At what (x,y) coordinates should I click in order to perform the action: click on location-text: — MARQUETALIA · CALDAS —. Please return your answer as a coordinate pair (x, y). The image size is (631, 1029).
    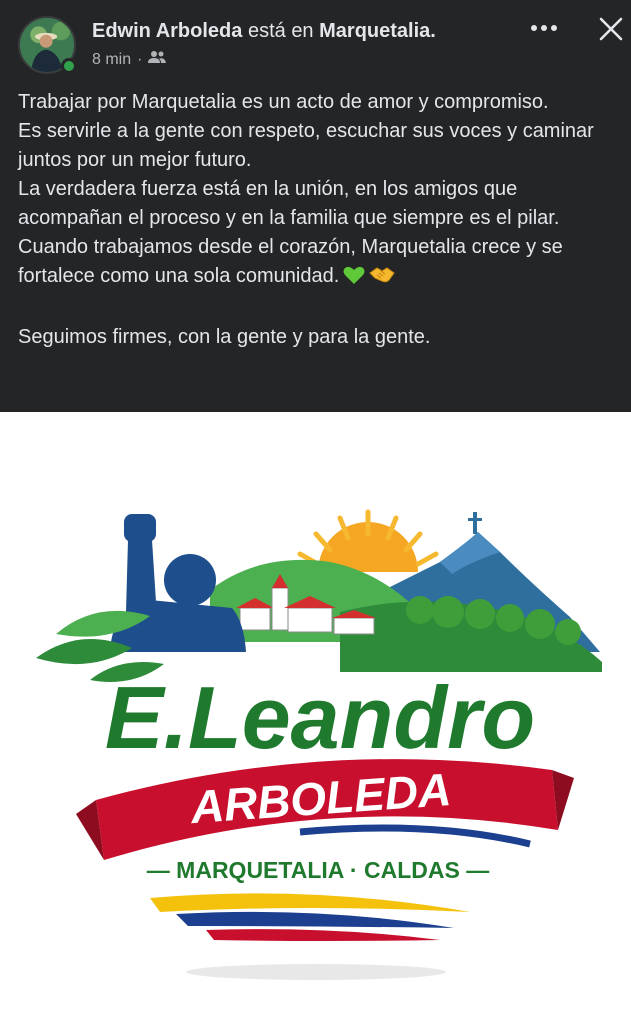
    Looking at the image, I should click on (318, 870).